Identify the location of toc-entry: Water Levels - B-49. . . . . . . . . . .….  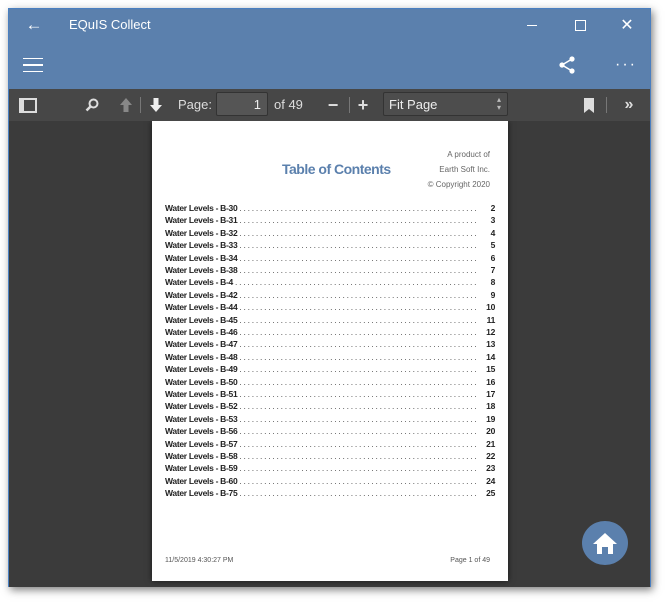
(330, 370).